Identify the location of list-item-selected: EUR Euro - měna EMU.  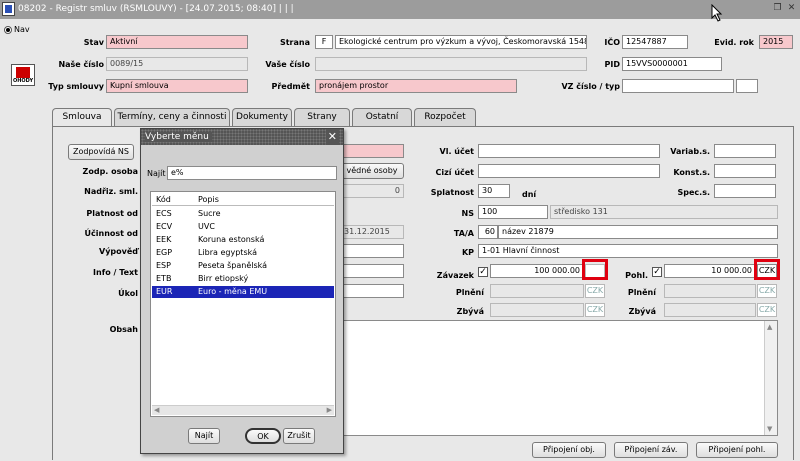
(243, 292).